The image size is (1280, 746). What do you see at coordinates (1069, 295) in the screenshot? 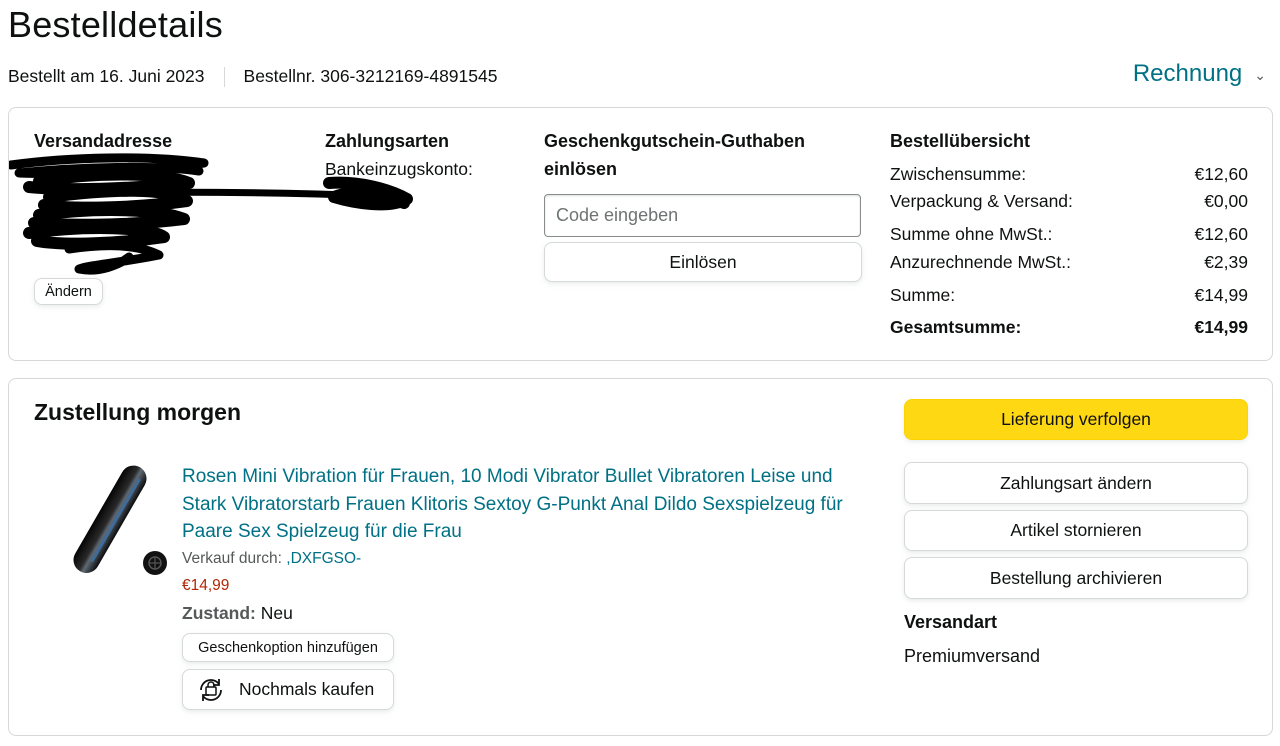
I see `summary-row-total: Summe: €14,99` at bounding box center [1069, 295].